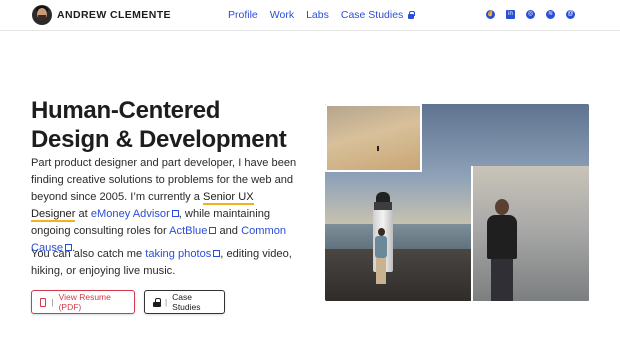 This screenshot has width=620, height=343. Describe the element at coordinates (83, 214) in the screenshot. I see `intro-text-b: at` at that location.